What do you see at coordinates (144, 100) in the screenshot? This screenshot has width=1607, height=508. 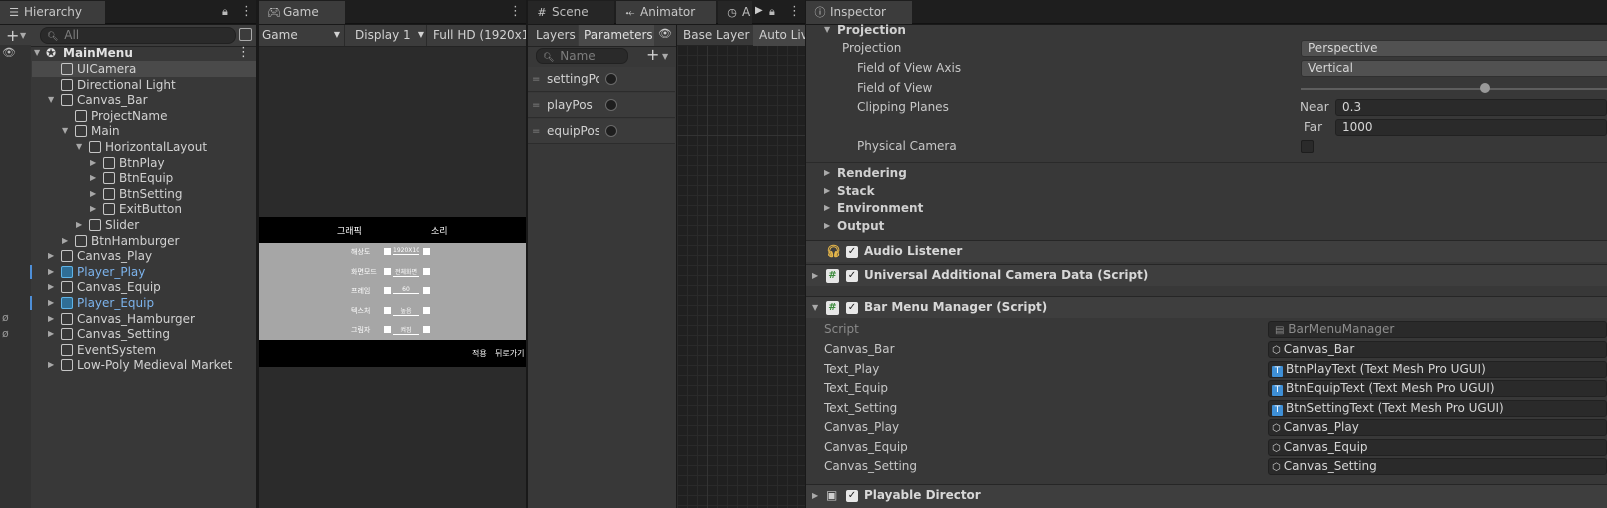 I see `hierarchy-item: ▼ Canvas_Bar` at bounding box center [144, 100].